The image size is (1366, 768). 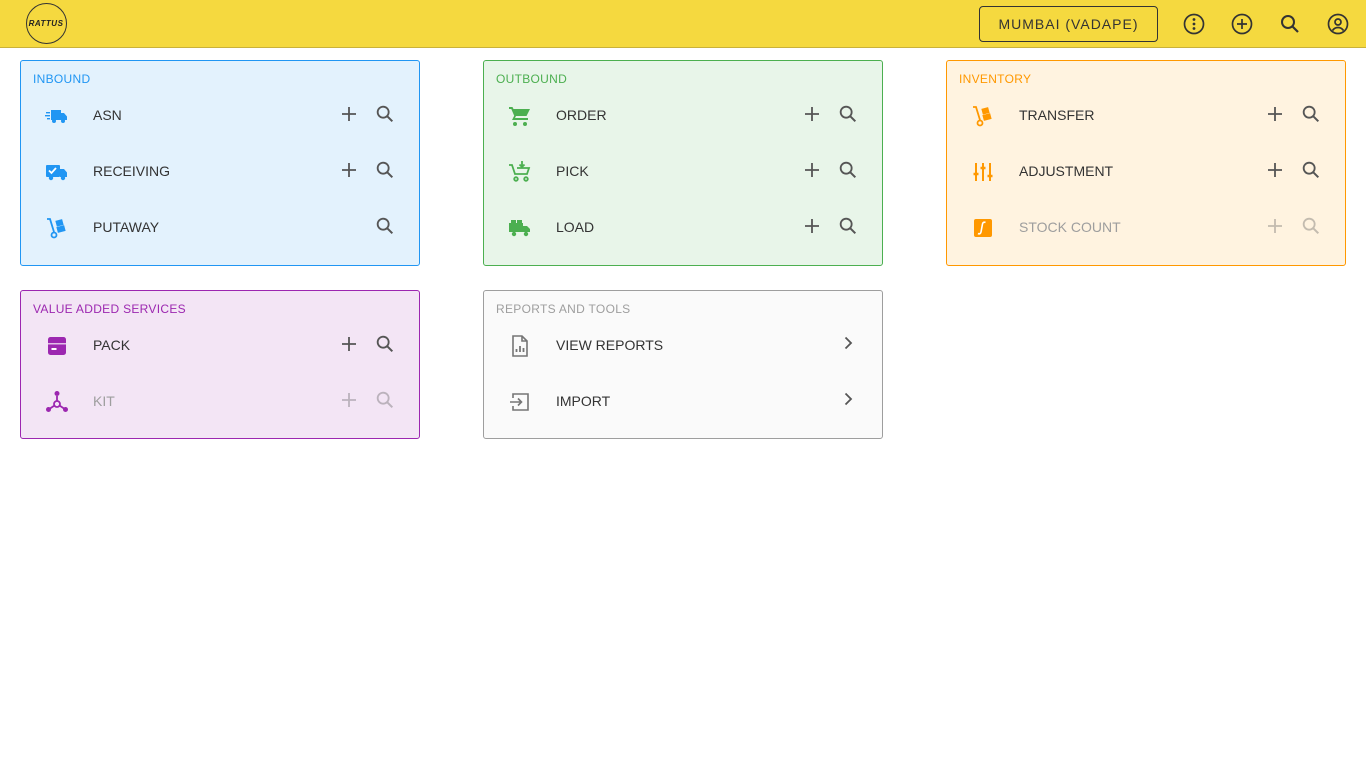 I want to click on reports-card: REPORTS AND TOOLS VIEW REPORTS IMPORT, so click(x=683, y=364).